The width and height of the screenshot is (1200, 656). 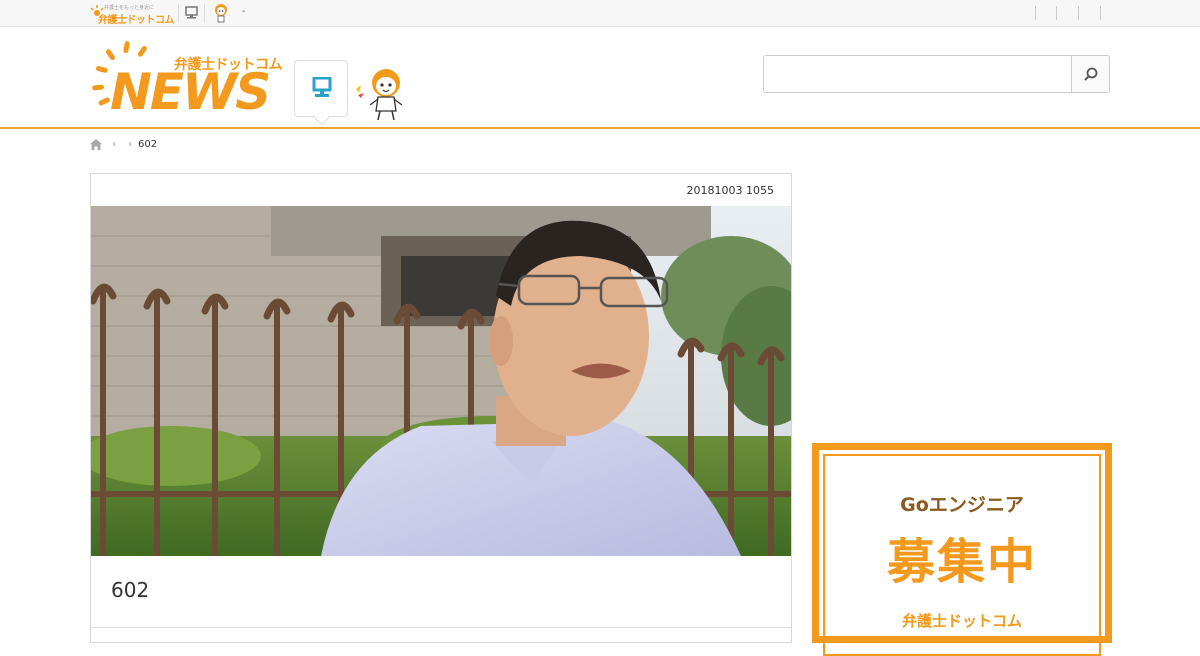 I want to click on article-title: 602, so click(x=130, y=590).